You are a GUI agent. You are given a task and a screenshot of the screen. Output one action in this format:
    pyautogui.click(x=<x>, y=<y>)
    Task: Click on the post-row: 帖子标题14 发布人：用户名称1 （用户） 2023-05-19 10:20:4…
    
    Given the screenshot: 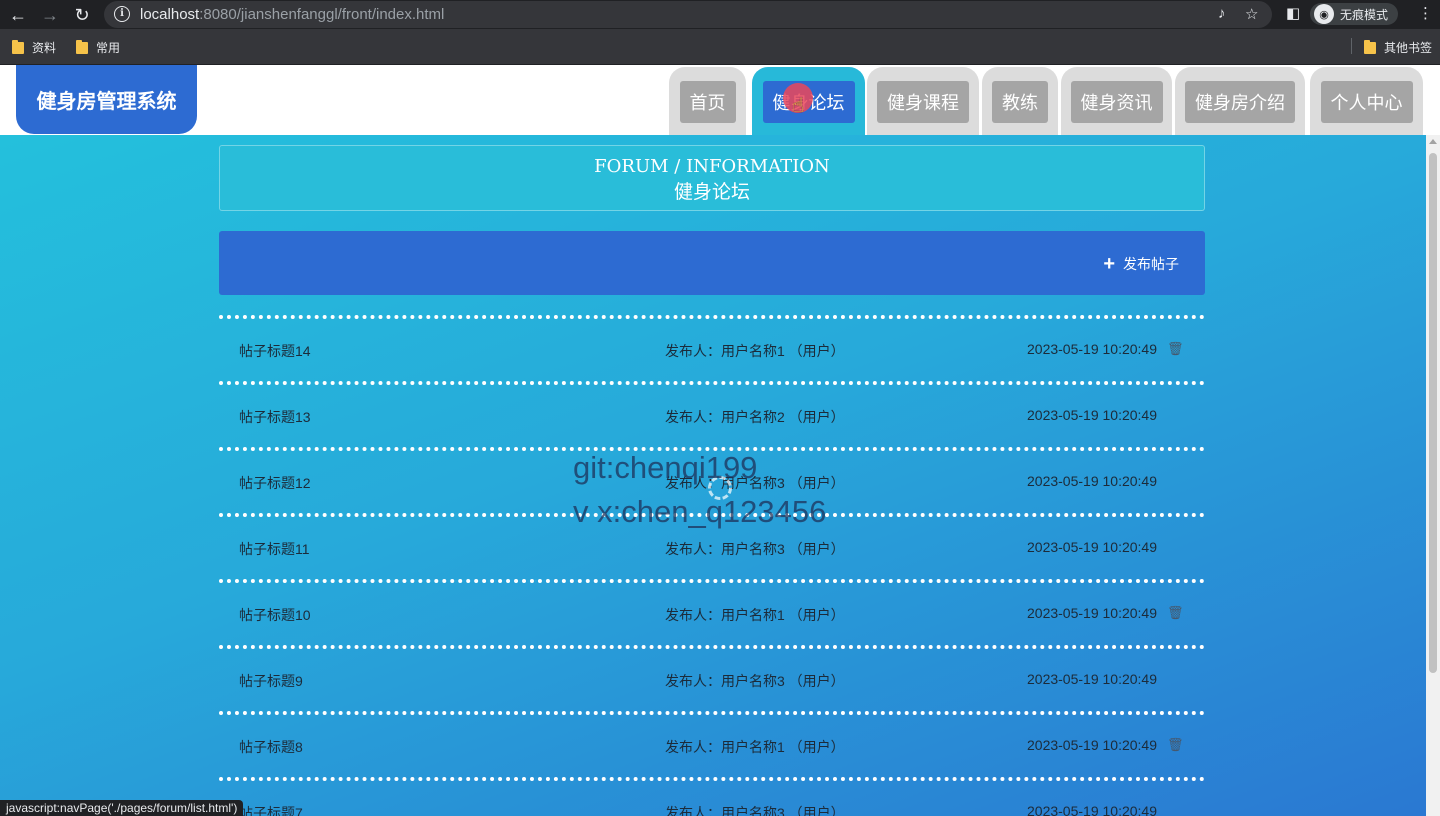 What is the action you would take?
    pyautogui.click(x=712, y=348)
    